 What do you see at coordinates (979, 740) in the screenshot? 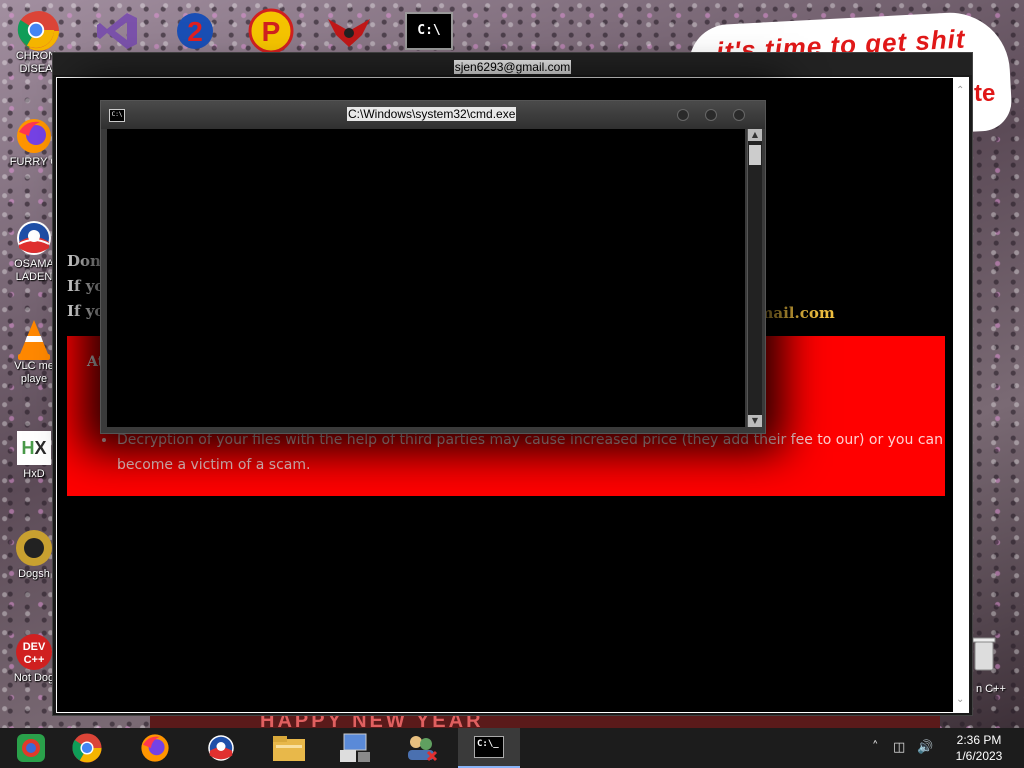
I see `clock-time: 2:36 PM` at bounding box center [979, 740].